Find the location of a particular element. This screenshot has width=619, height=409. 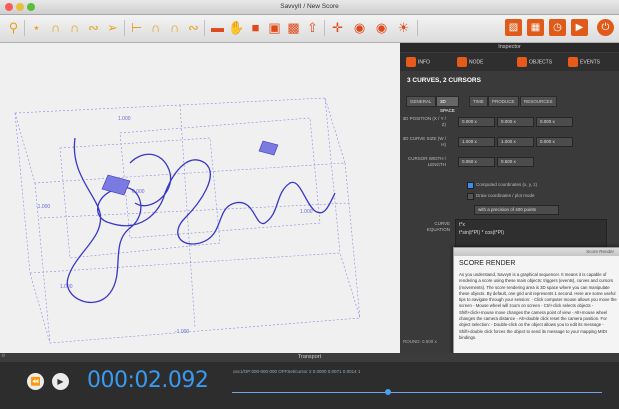

subtab-resources: RESOURCES is located at coordinates (538, 101).